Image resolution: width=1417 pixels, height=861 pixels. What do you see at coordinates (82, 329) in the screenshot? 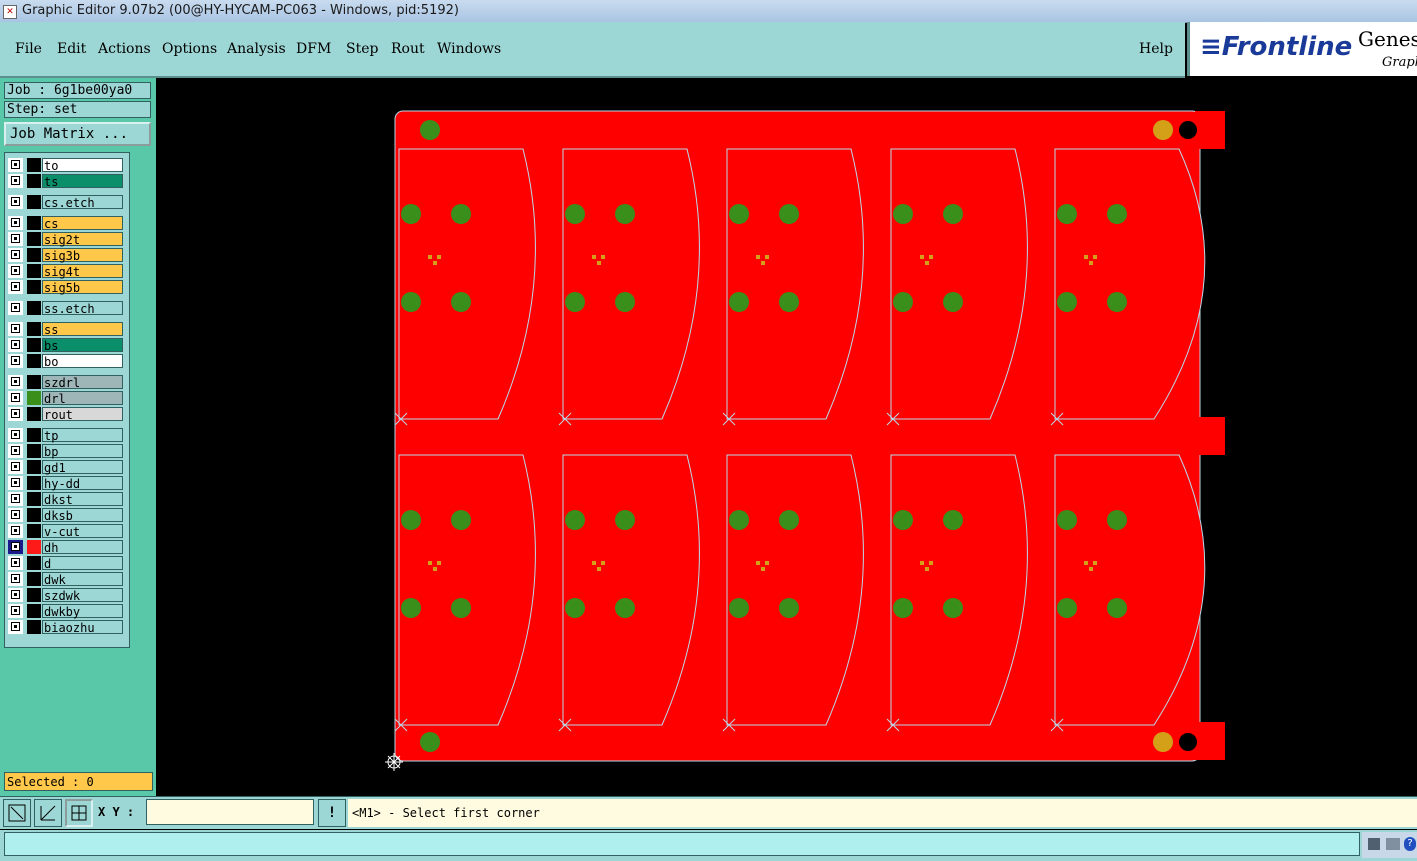
I see `layer-name: ss` at bounding box center [82, 329].